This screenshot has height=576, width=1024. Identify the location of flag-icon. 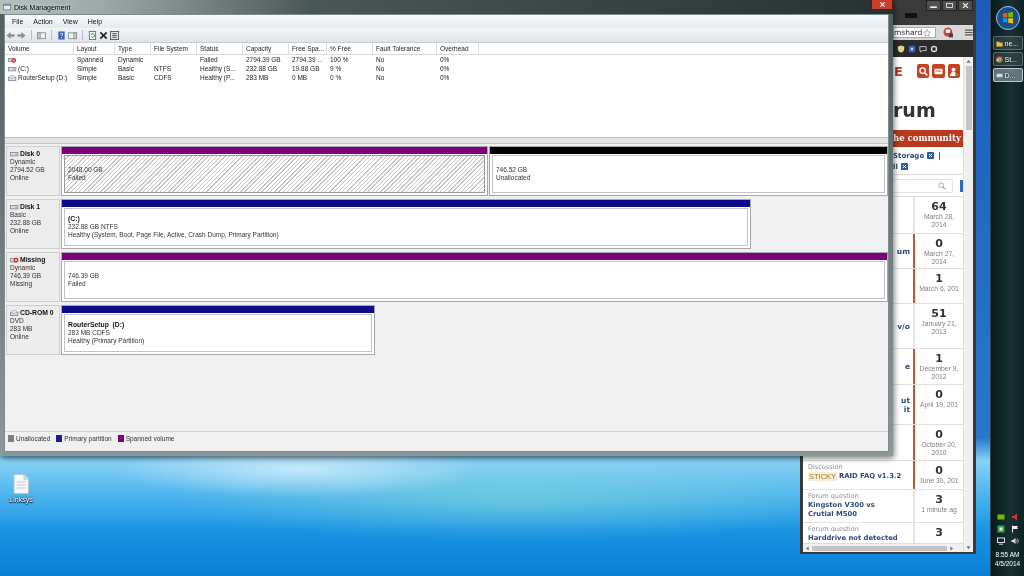
(1014, 529).